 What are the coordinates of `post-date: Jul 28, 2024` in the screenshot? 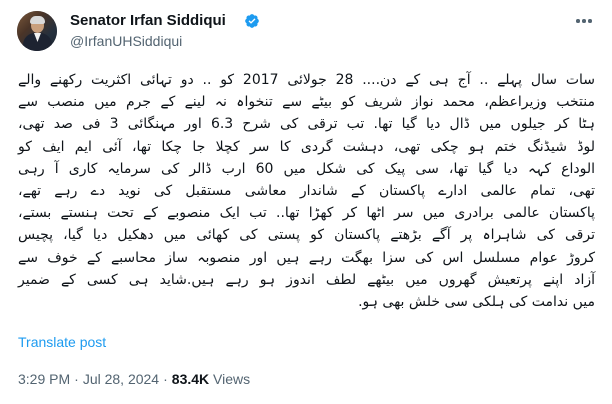 It's located at (121, 379).